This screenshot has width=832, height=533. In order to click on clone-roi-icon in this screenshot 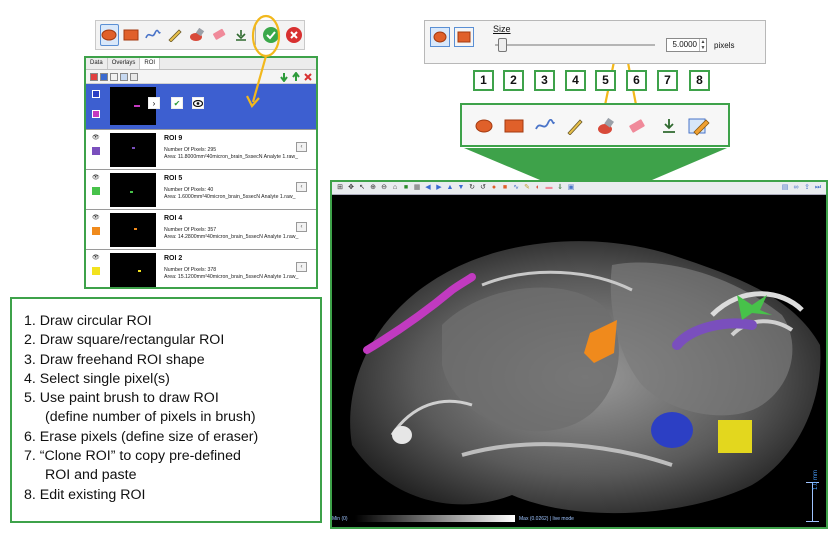, I will do `click(669, 126)`.